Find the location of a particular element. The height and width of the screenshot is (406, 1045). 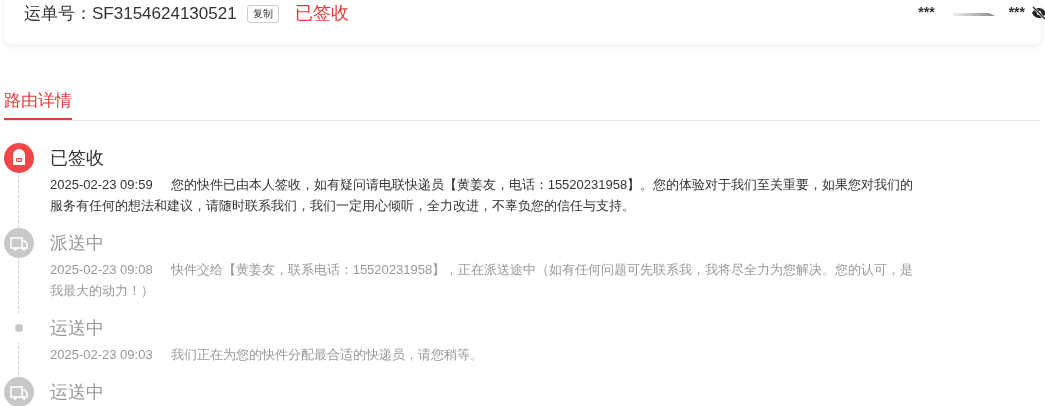

status-title: 已签收 is located at coordinates (77, 158).